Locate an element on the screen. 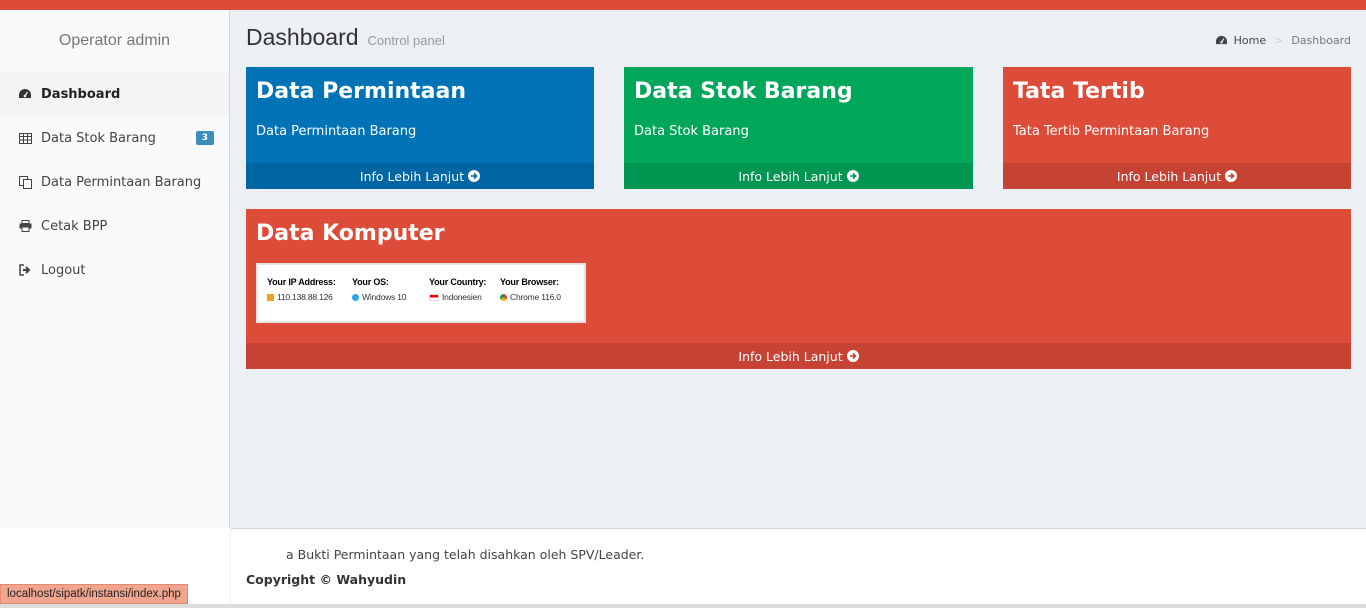 This screenshot has width=1366, height=608. top-navbar is located at coordinates (683, 5).